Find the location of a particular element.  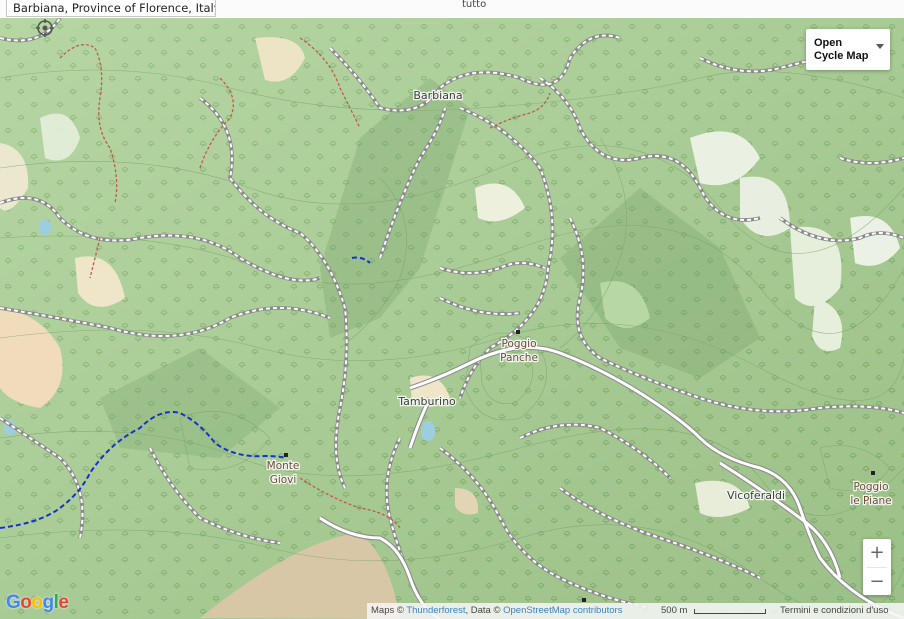

zoom-control: + − is located at coordinates (877, 567).